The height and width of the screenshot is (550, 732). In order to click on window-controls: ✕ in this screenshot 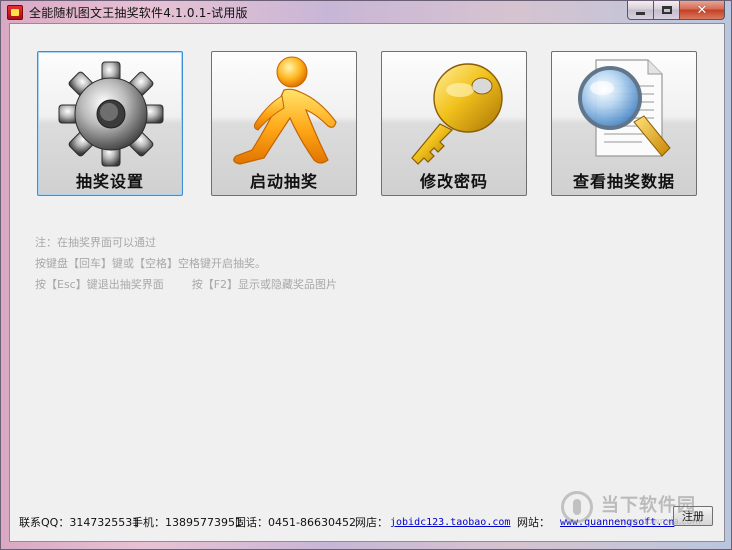, I will do `click(676, 10)`.